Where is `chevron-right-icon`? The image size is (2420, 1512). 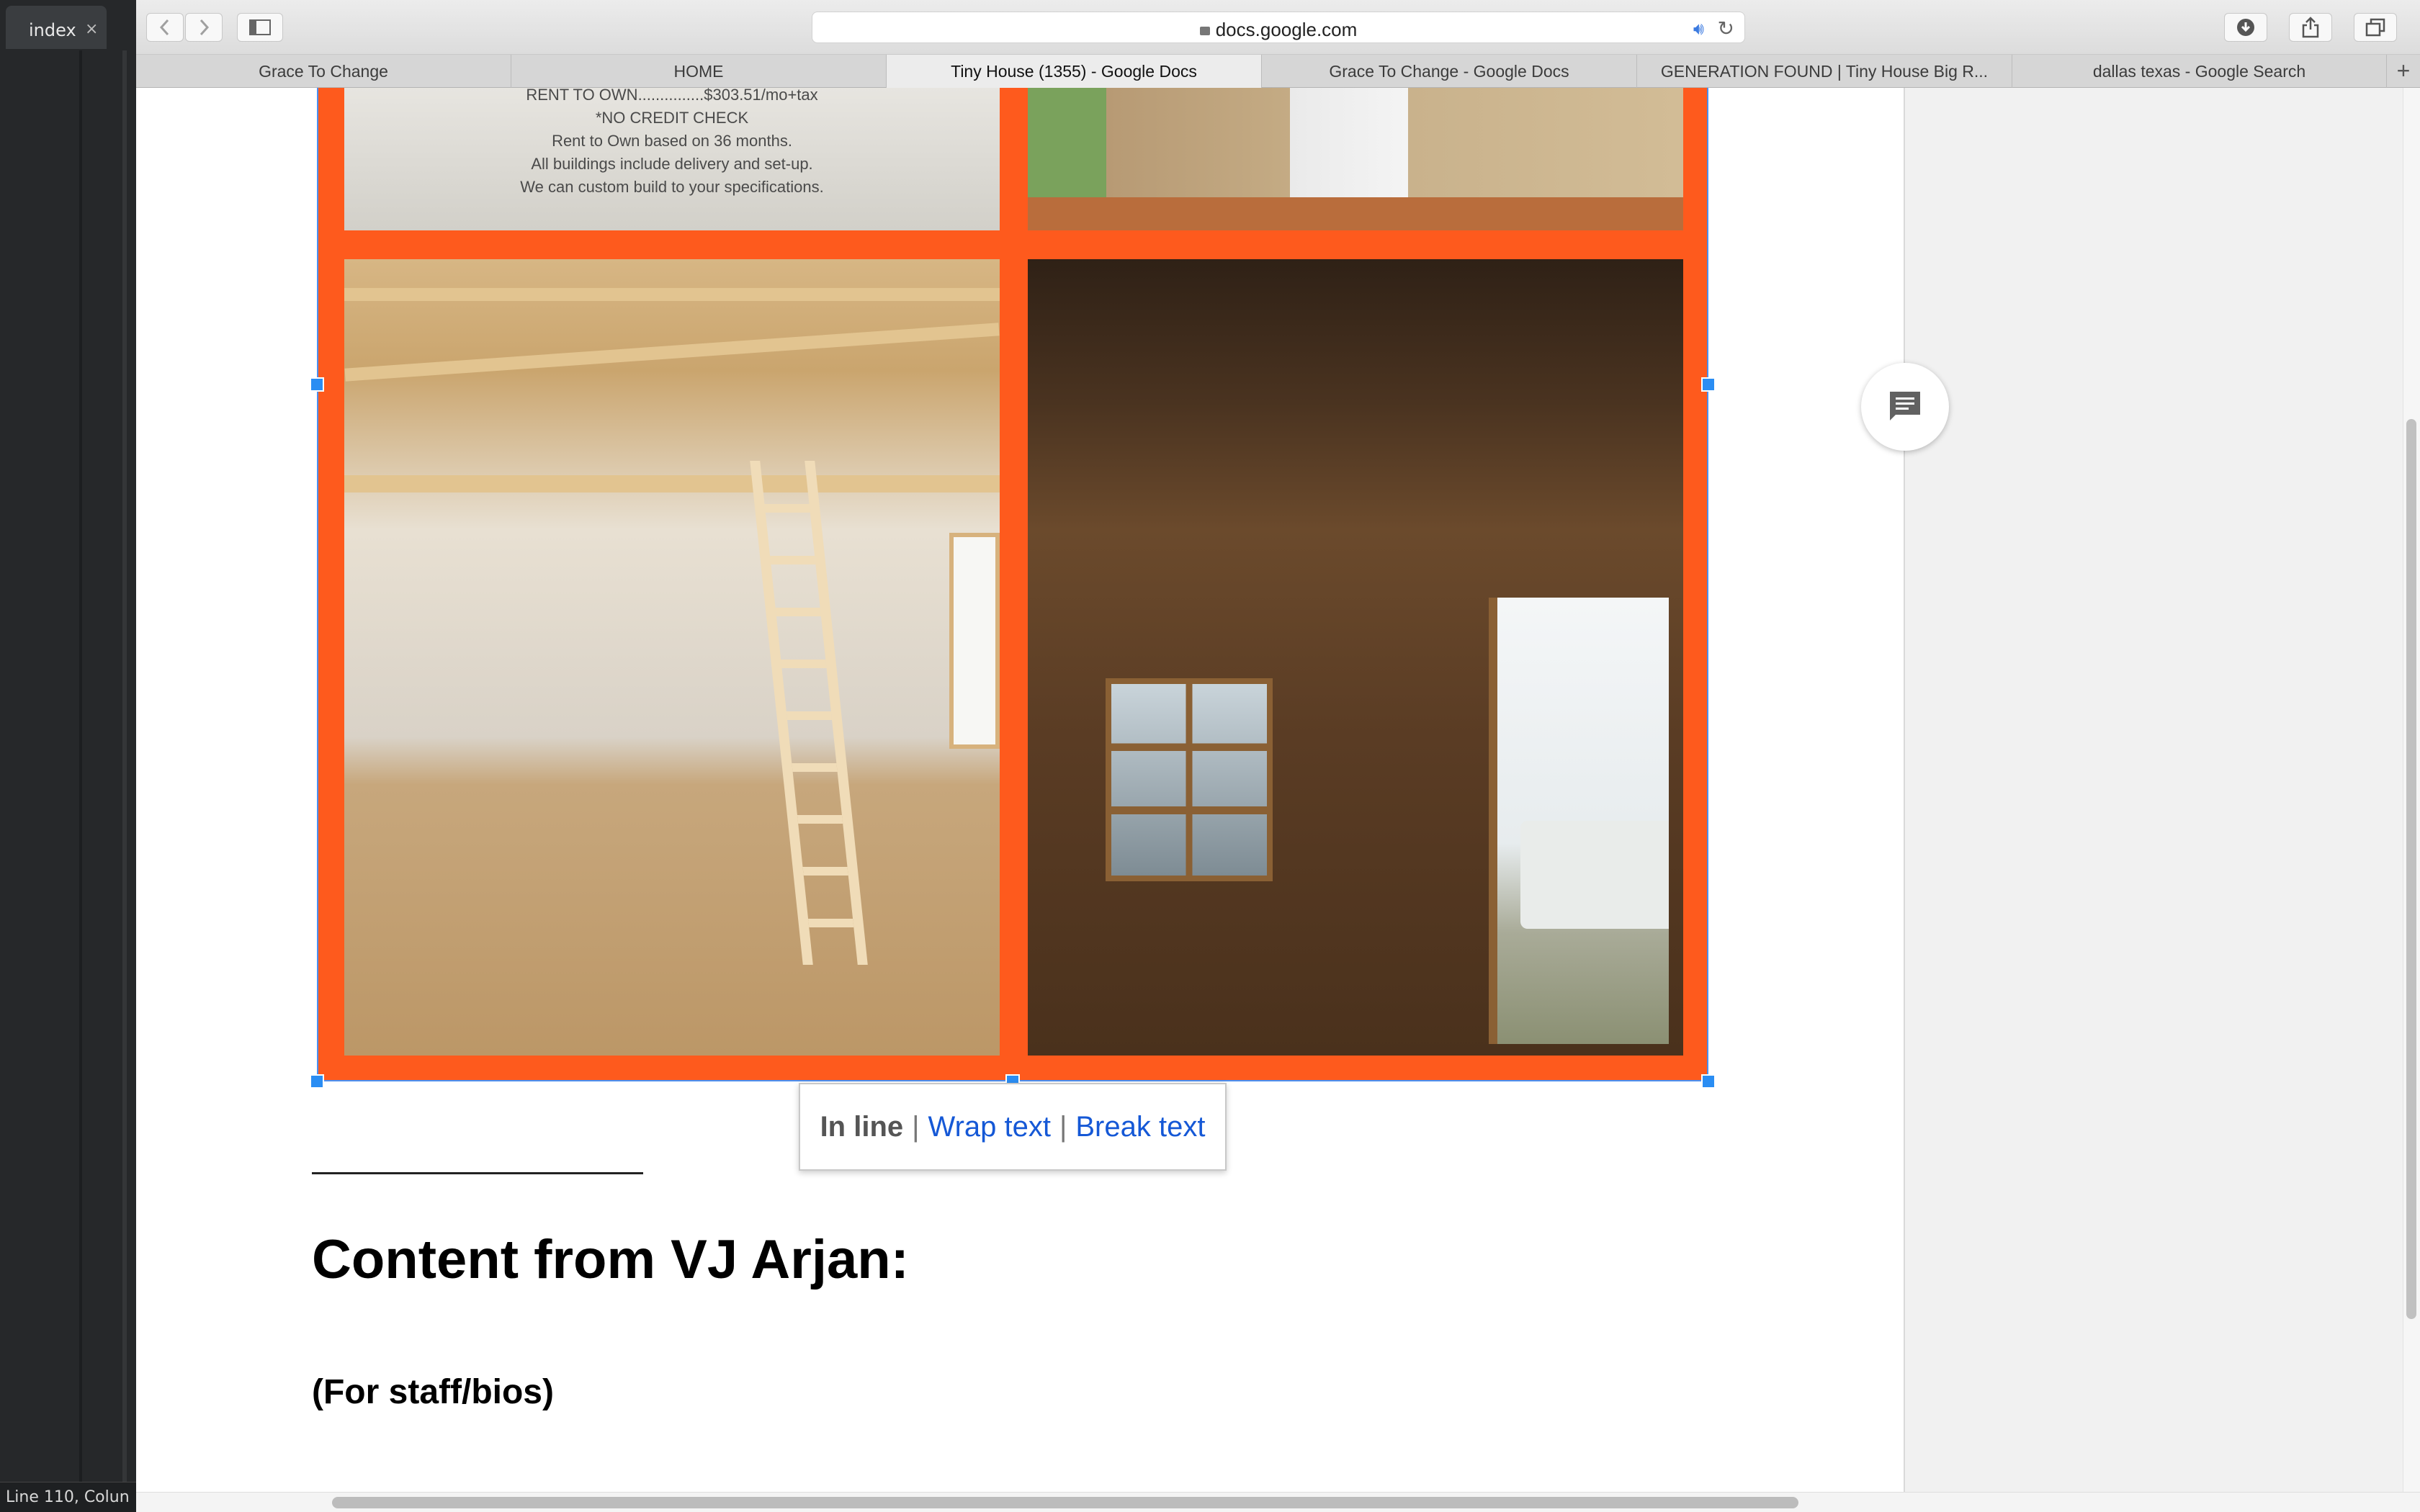 chevron-right-icon is located at coordinates (205, 27).